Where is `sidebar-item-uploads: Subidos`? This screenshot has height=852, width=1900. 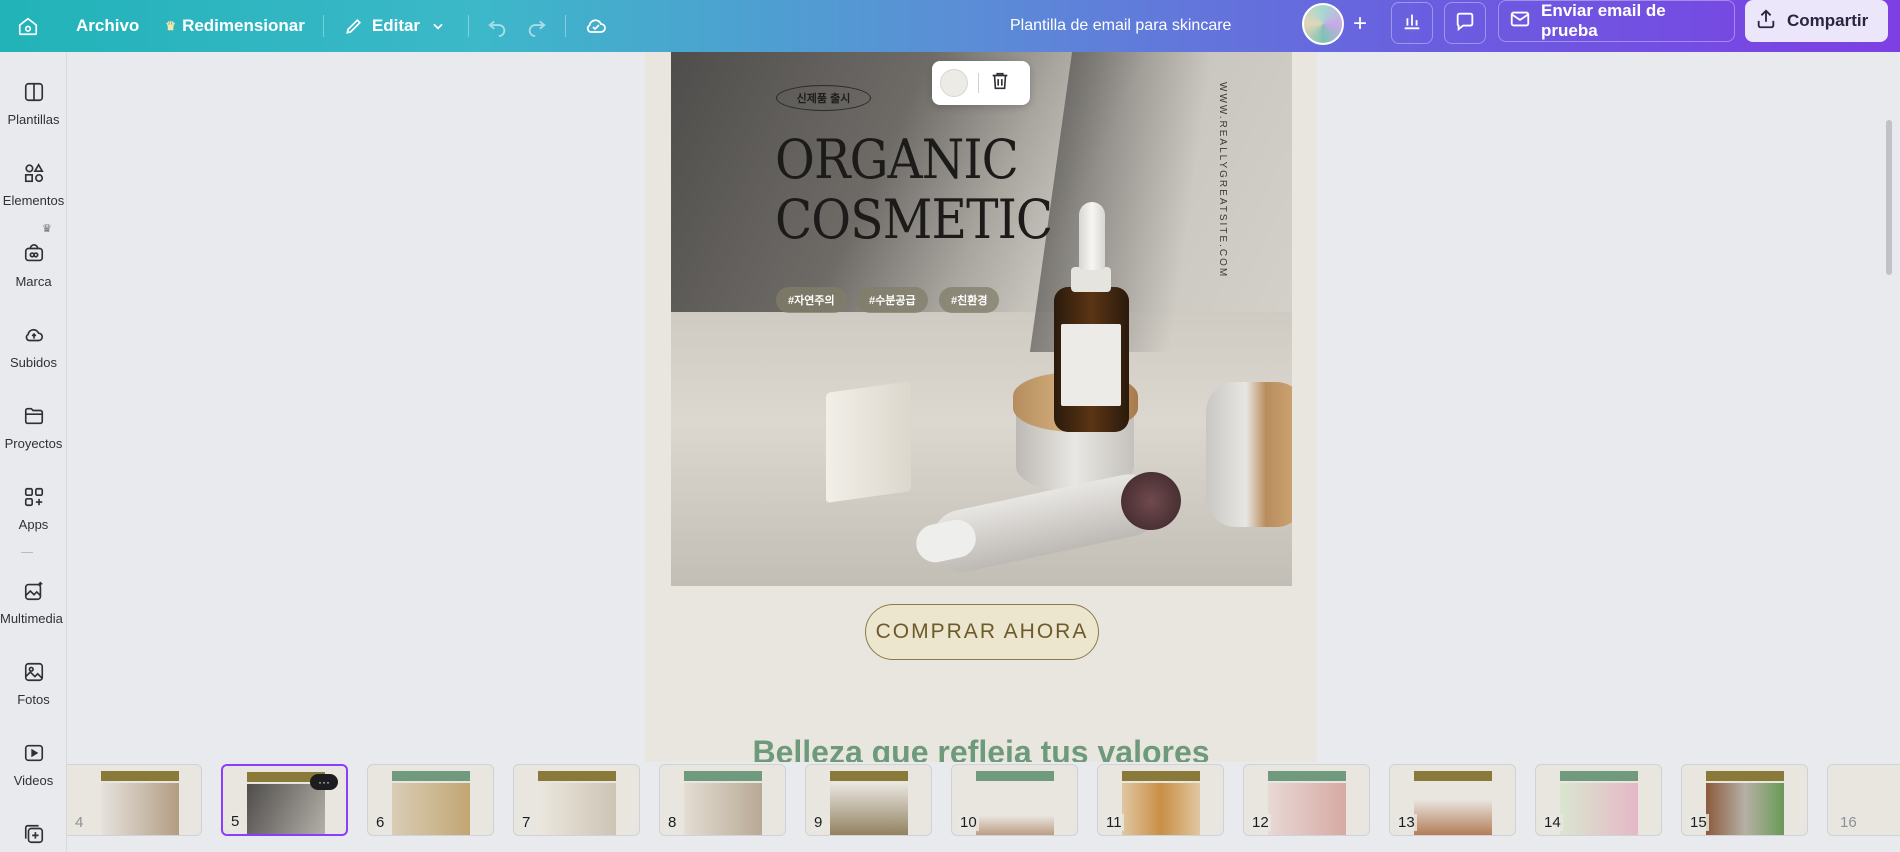
sidebar-item-uploads: Subidos is located at coordinates (33, 345).